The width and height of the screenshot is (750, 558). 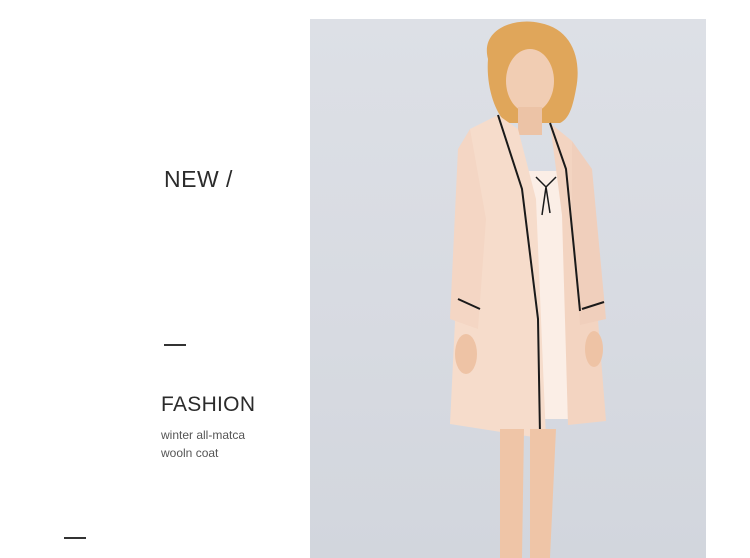 What do you see at coordinates (198, 179) in the screenshot?
I see `new-label: NEW /` at bounding box center [198, 179].